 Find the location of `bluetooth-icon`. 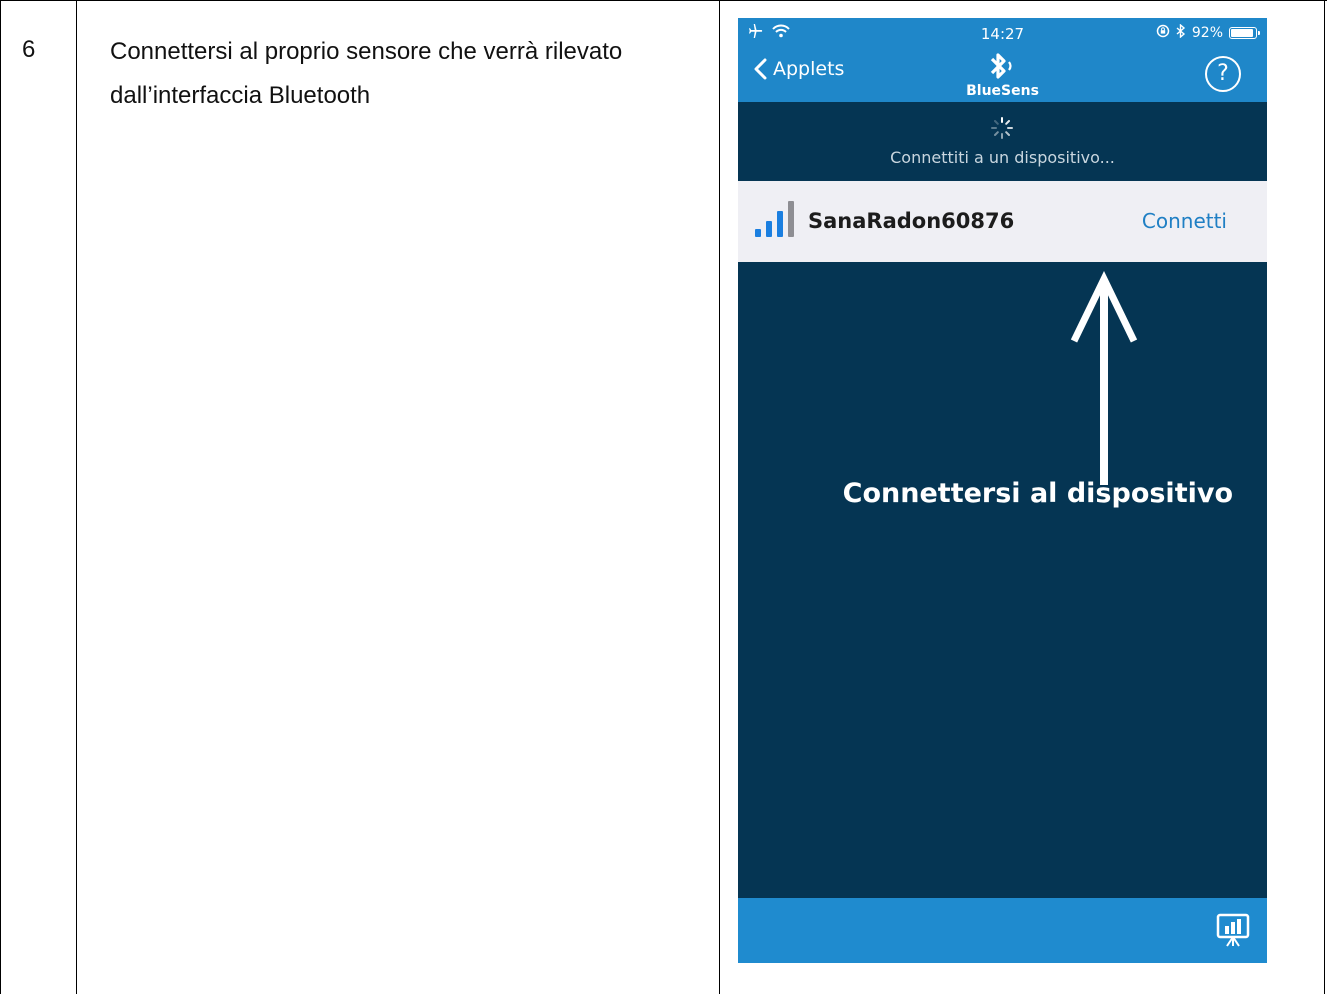

bluetooth-icon is located at coordinates (1001, 66).